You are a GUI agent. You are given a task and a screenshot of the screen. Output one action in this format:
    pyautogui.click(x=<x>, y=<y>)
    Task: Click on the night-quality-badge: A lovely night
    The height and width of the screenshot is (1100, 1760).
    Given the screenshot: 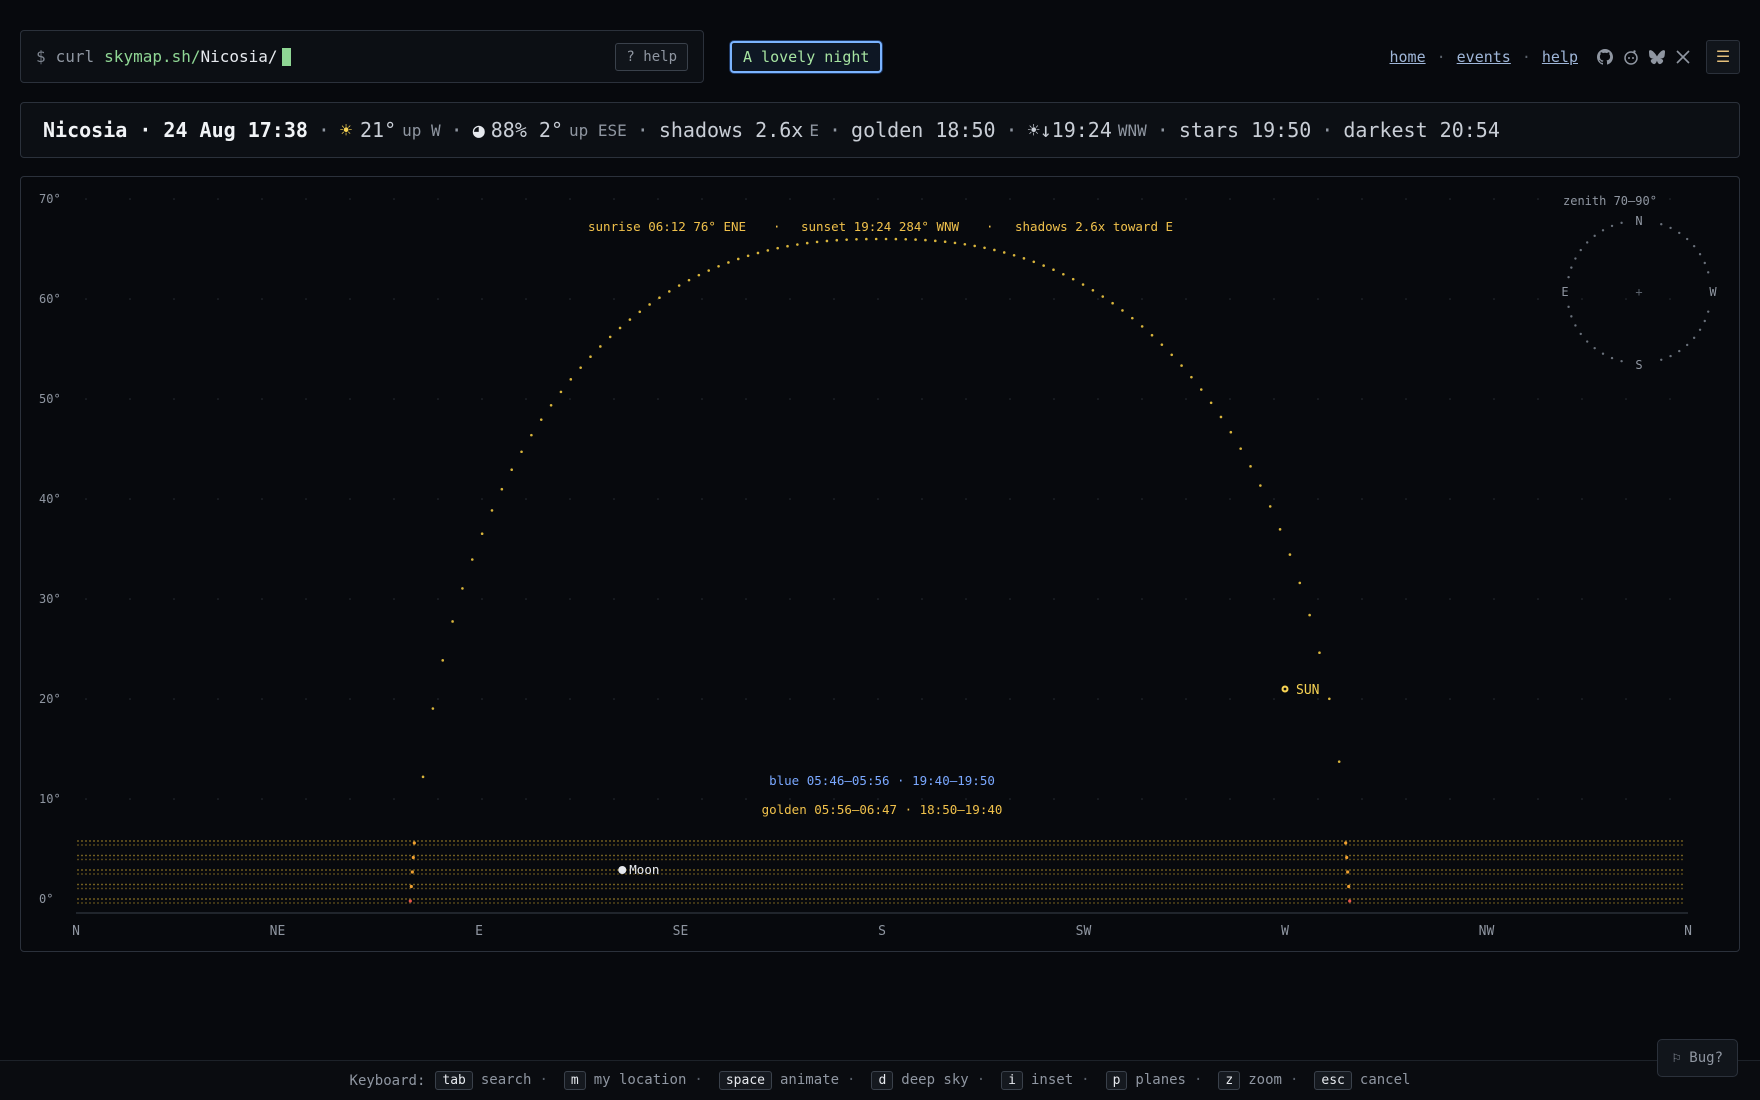 What is the action you would take?
    pyautogui.click(x=806, y=57)
    